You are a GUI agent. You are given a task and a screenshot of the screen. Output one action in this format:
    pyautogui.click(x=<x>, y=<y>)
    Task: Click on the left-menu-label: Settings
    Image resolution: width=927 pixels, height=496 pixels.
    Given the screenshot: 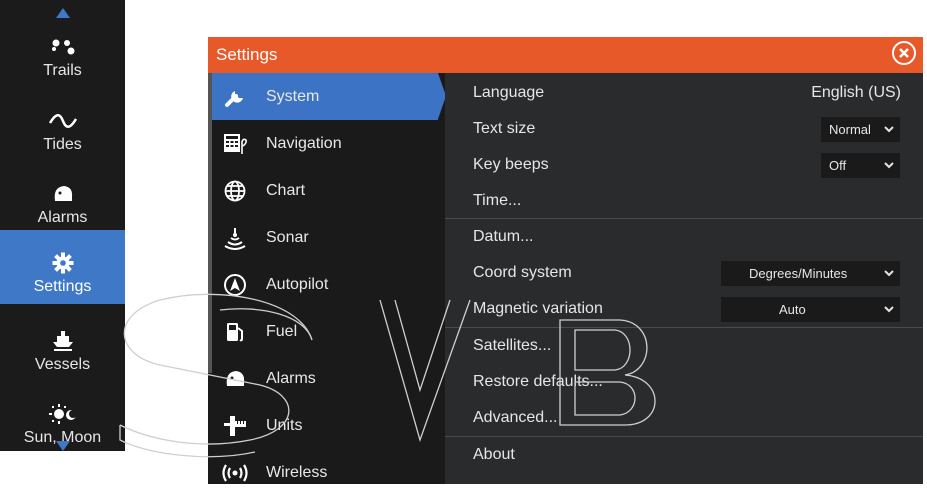 What is the action you would take?
    pyautogui.click(x=62, y=286)
    